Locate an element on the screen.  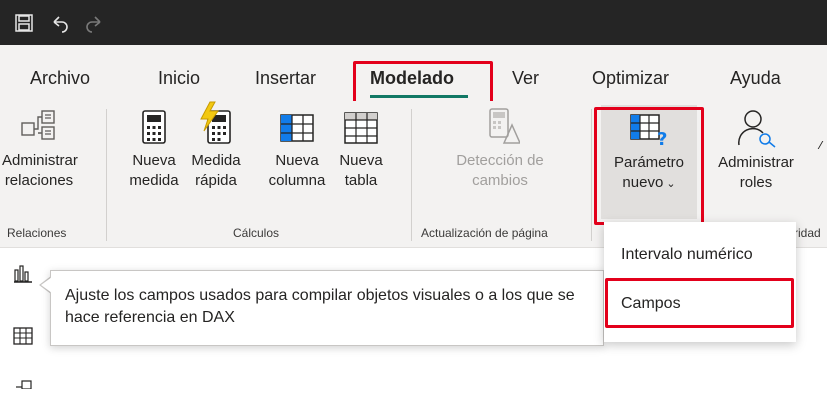
title-bar is located at coordinates (413, 22).